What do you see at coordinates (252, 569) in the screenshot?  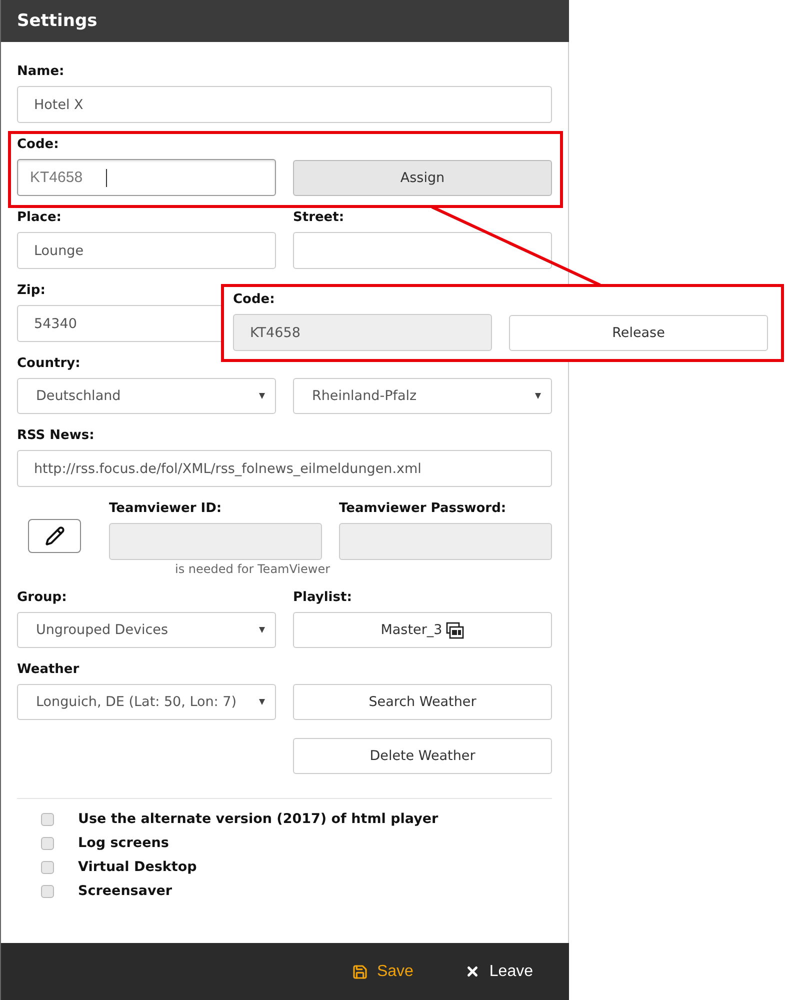 I see `hint-text: is needed for TeamViewer` at bounding box center [252, 569].